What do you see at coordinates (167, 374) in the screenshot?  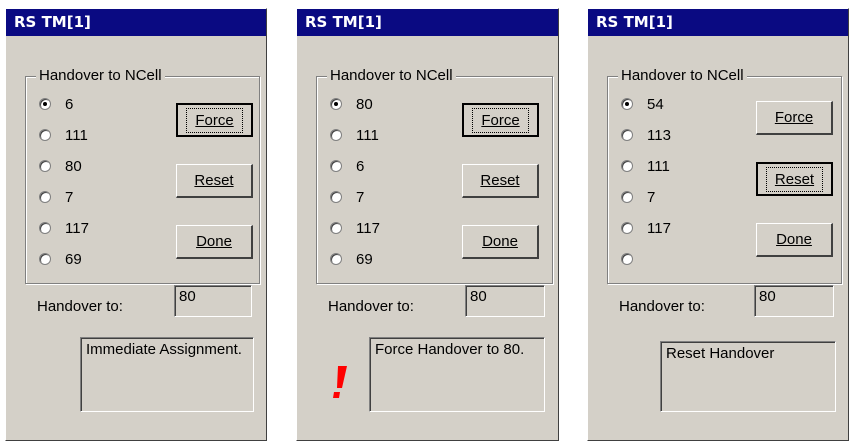 I see `status-box: Immediate Assignment.` at bounding box center [167, 374].